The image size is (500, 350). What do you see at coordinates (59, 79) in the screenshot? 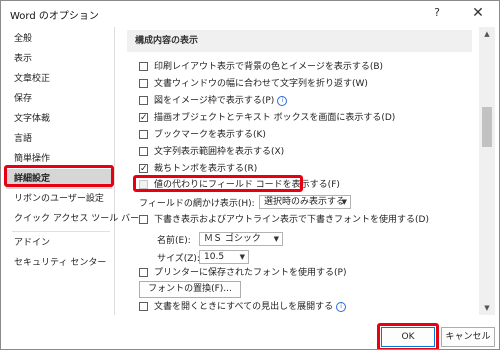
I see `sidebar-item-proofing: 文章校正` at bounding box center [59, 79].